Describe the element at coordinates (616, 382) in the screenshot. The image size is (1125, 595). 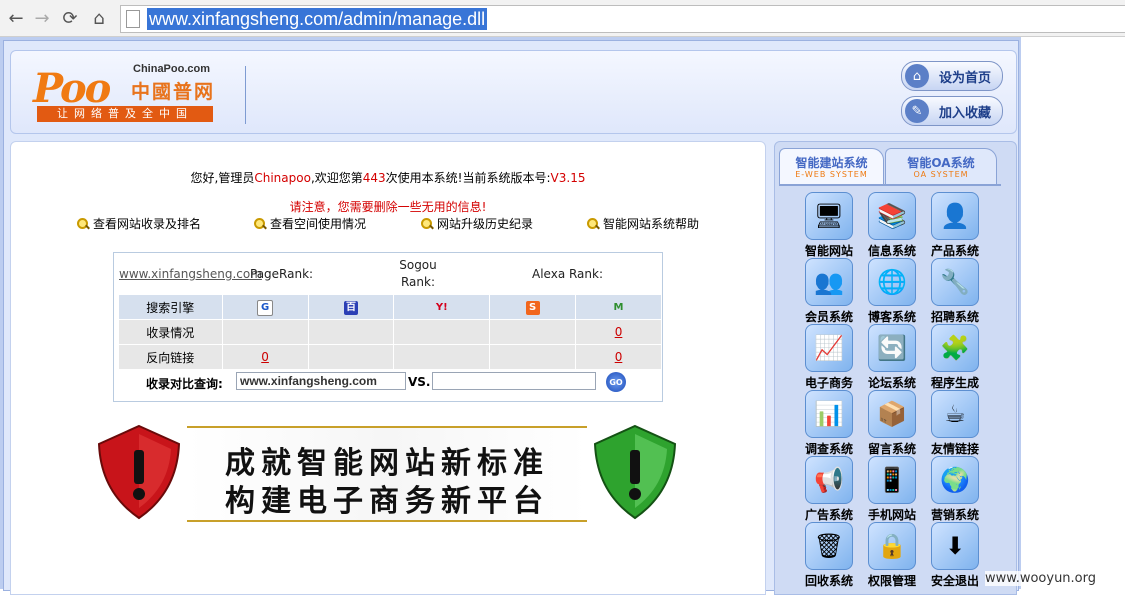
I see `go-button: GO` at that location.